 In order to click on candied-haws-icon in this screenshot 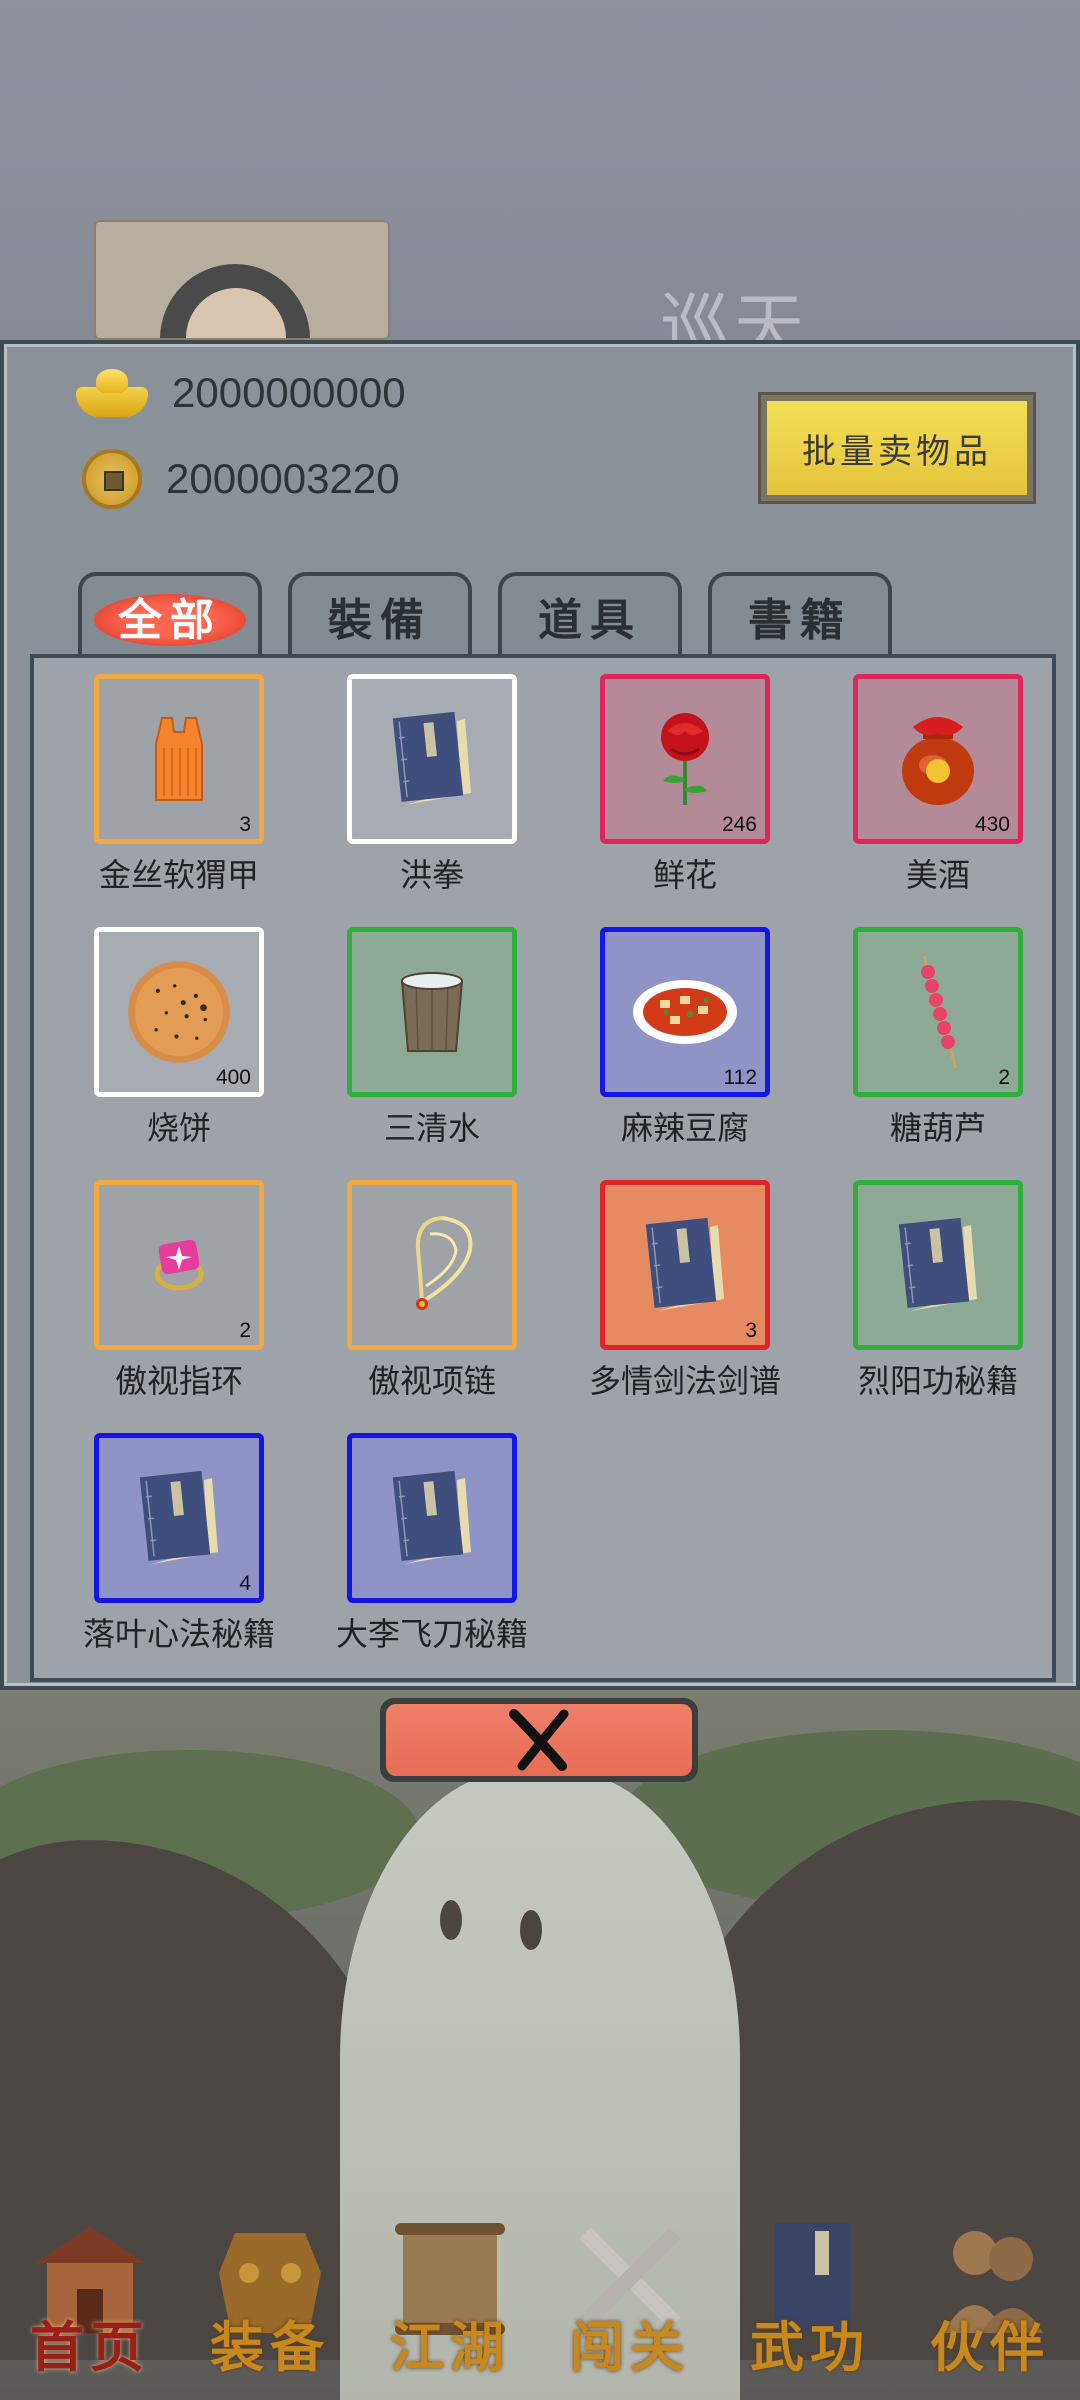, I will do `click(938, 1012)`.